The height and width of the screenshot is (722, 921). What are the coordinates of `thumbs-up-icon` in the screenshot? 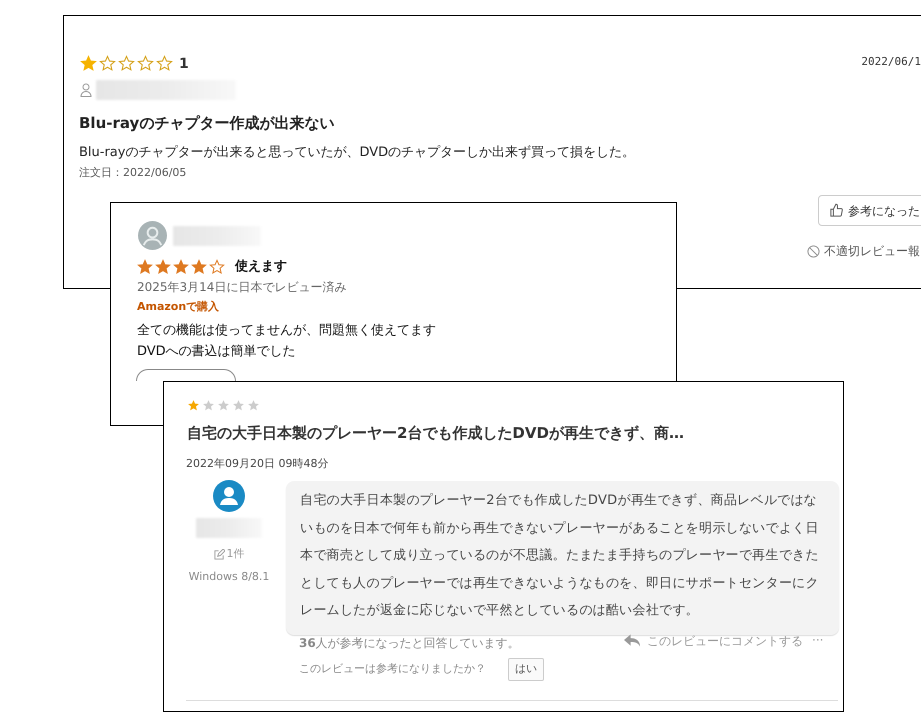 It's located at (836, 210).